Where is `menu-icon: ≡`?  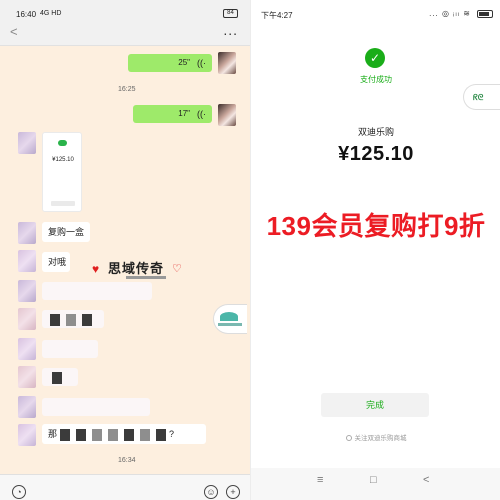 menu-icon: ≡ is located at coordinates (320, 480).